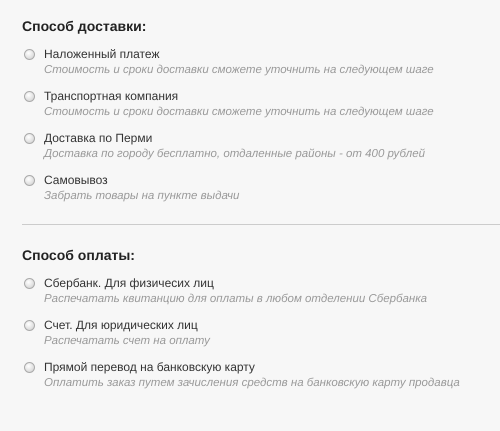  Describe the element at coordinates (235, 154) in the screenshot. I see `option-description: Доставка по городу бесплатно, отдаленные районы - от 400 рублей` at that location.